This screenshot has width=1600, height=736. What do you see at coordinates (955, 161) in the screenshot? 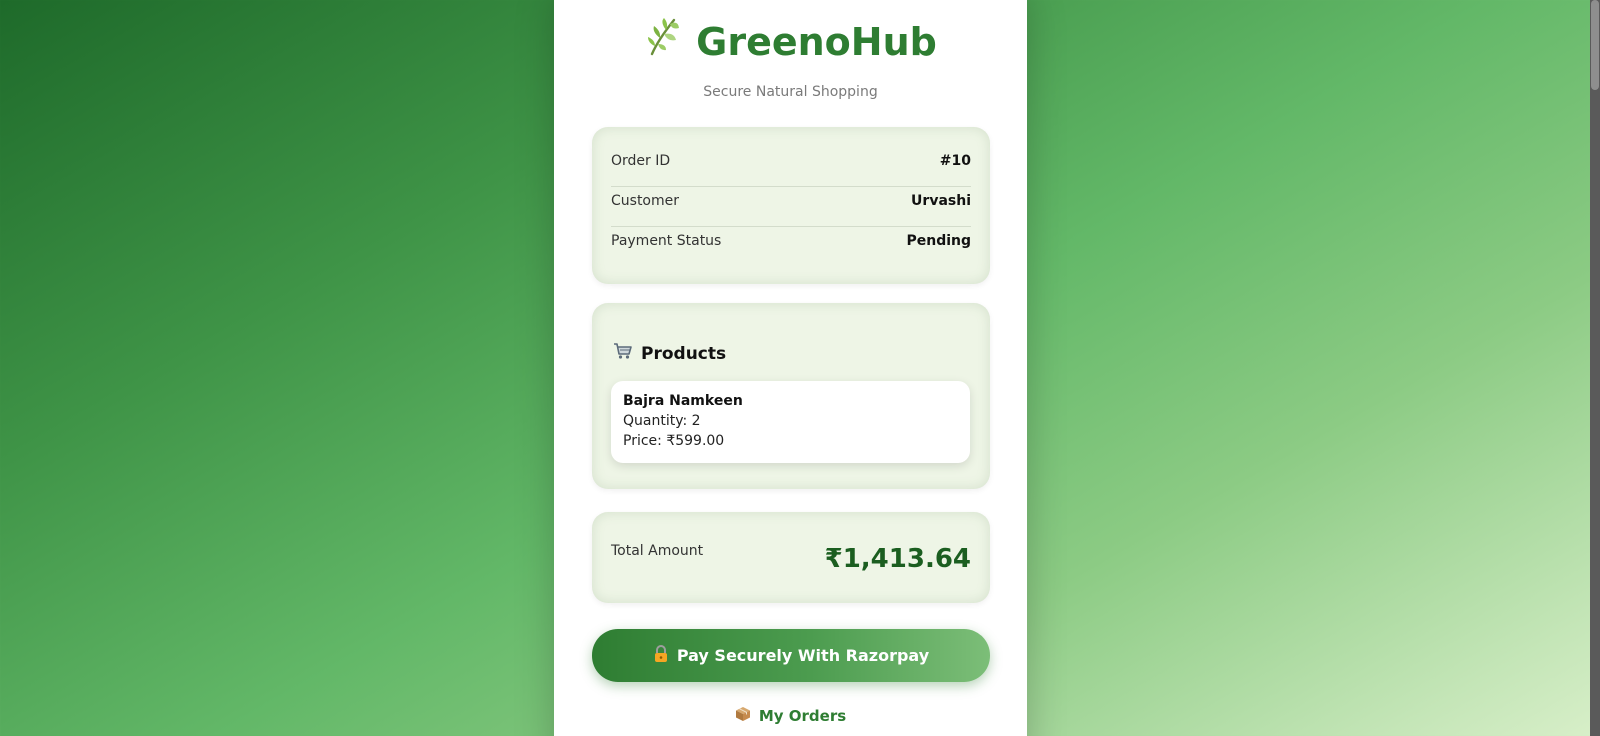
I see `order-id-value: #10` at bounding box center [955, 161].